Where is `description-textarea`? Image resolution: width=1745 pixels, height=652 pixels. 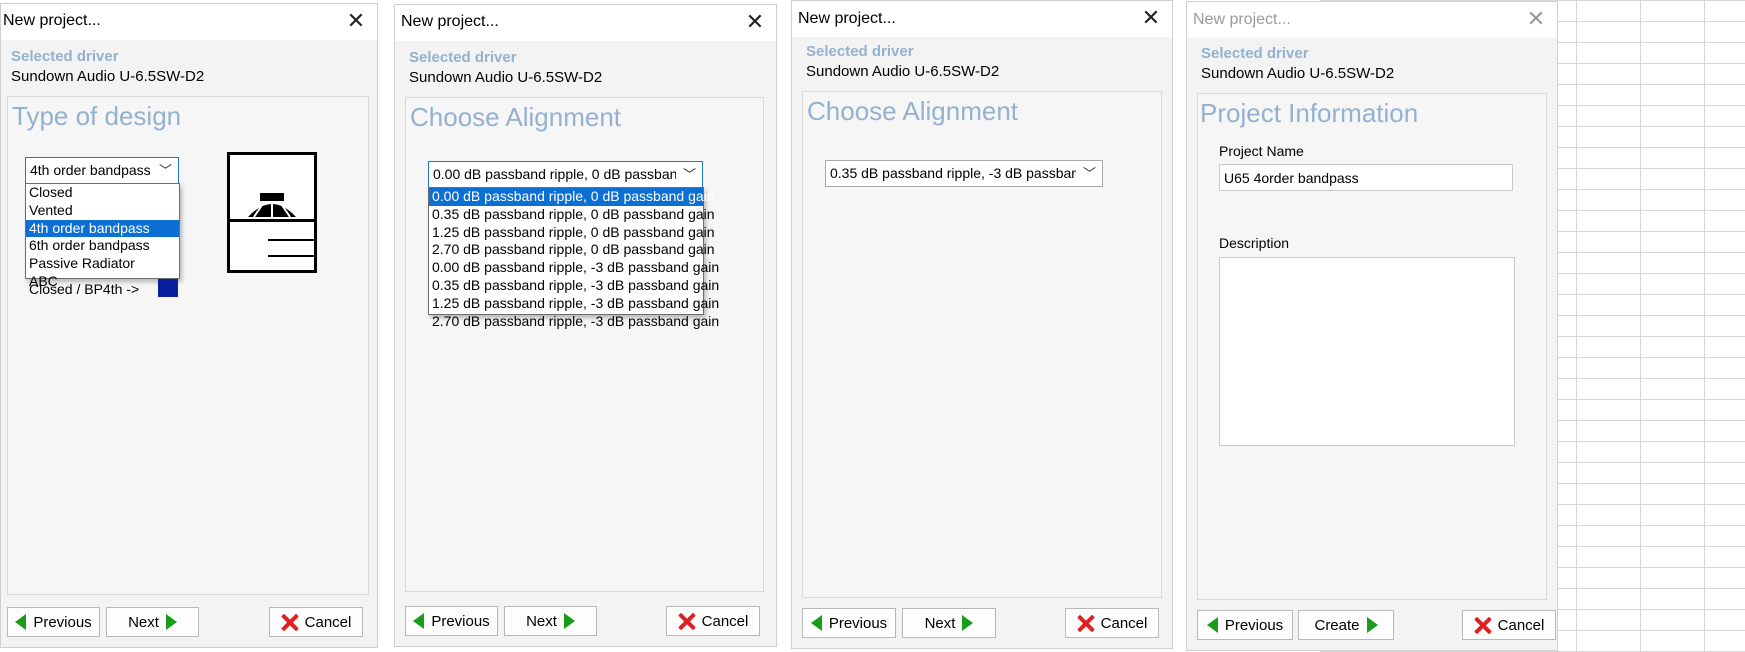 description-textarea is located at coordinates (1367, 351).